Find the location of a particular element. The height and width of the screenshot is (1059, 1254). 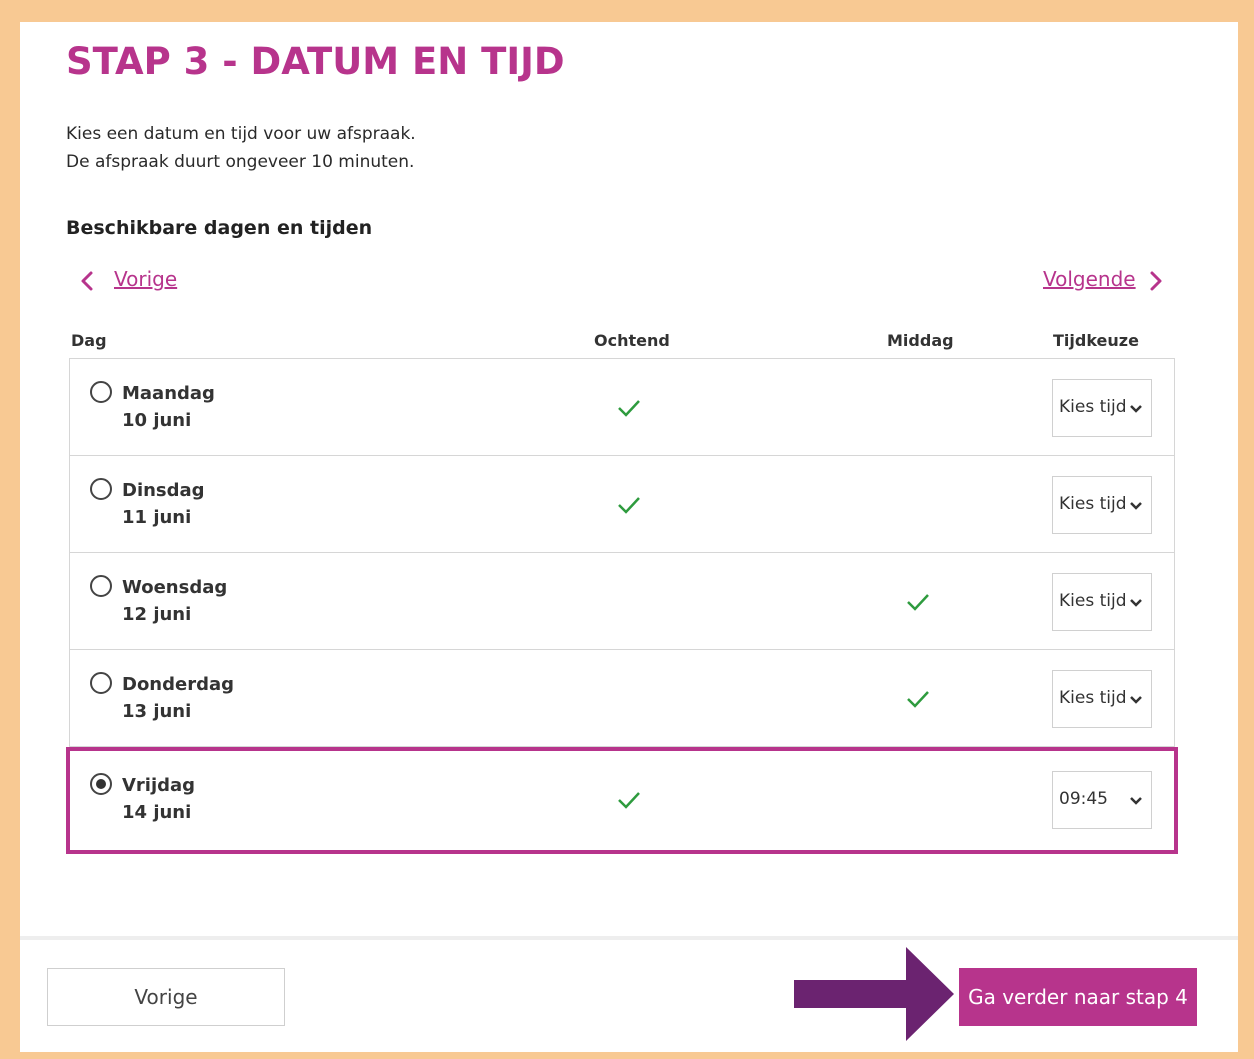

table-row: Woensdag 12 juni Kies tijd is located at coordinates (622, 601).